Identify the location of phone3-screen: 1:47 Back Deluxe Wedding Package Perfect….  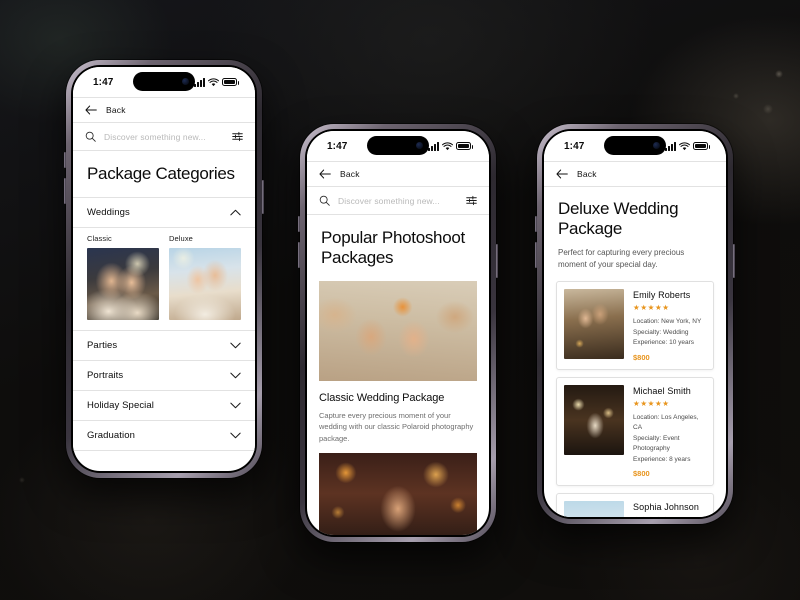
(635, 324).